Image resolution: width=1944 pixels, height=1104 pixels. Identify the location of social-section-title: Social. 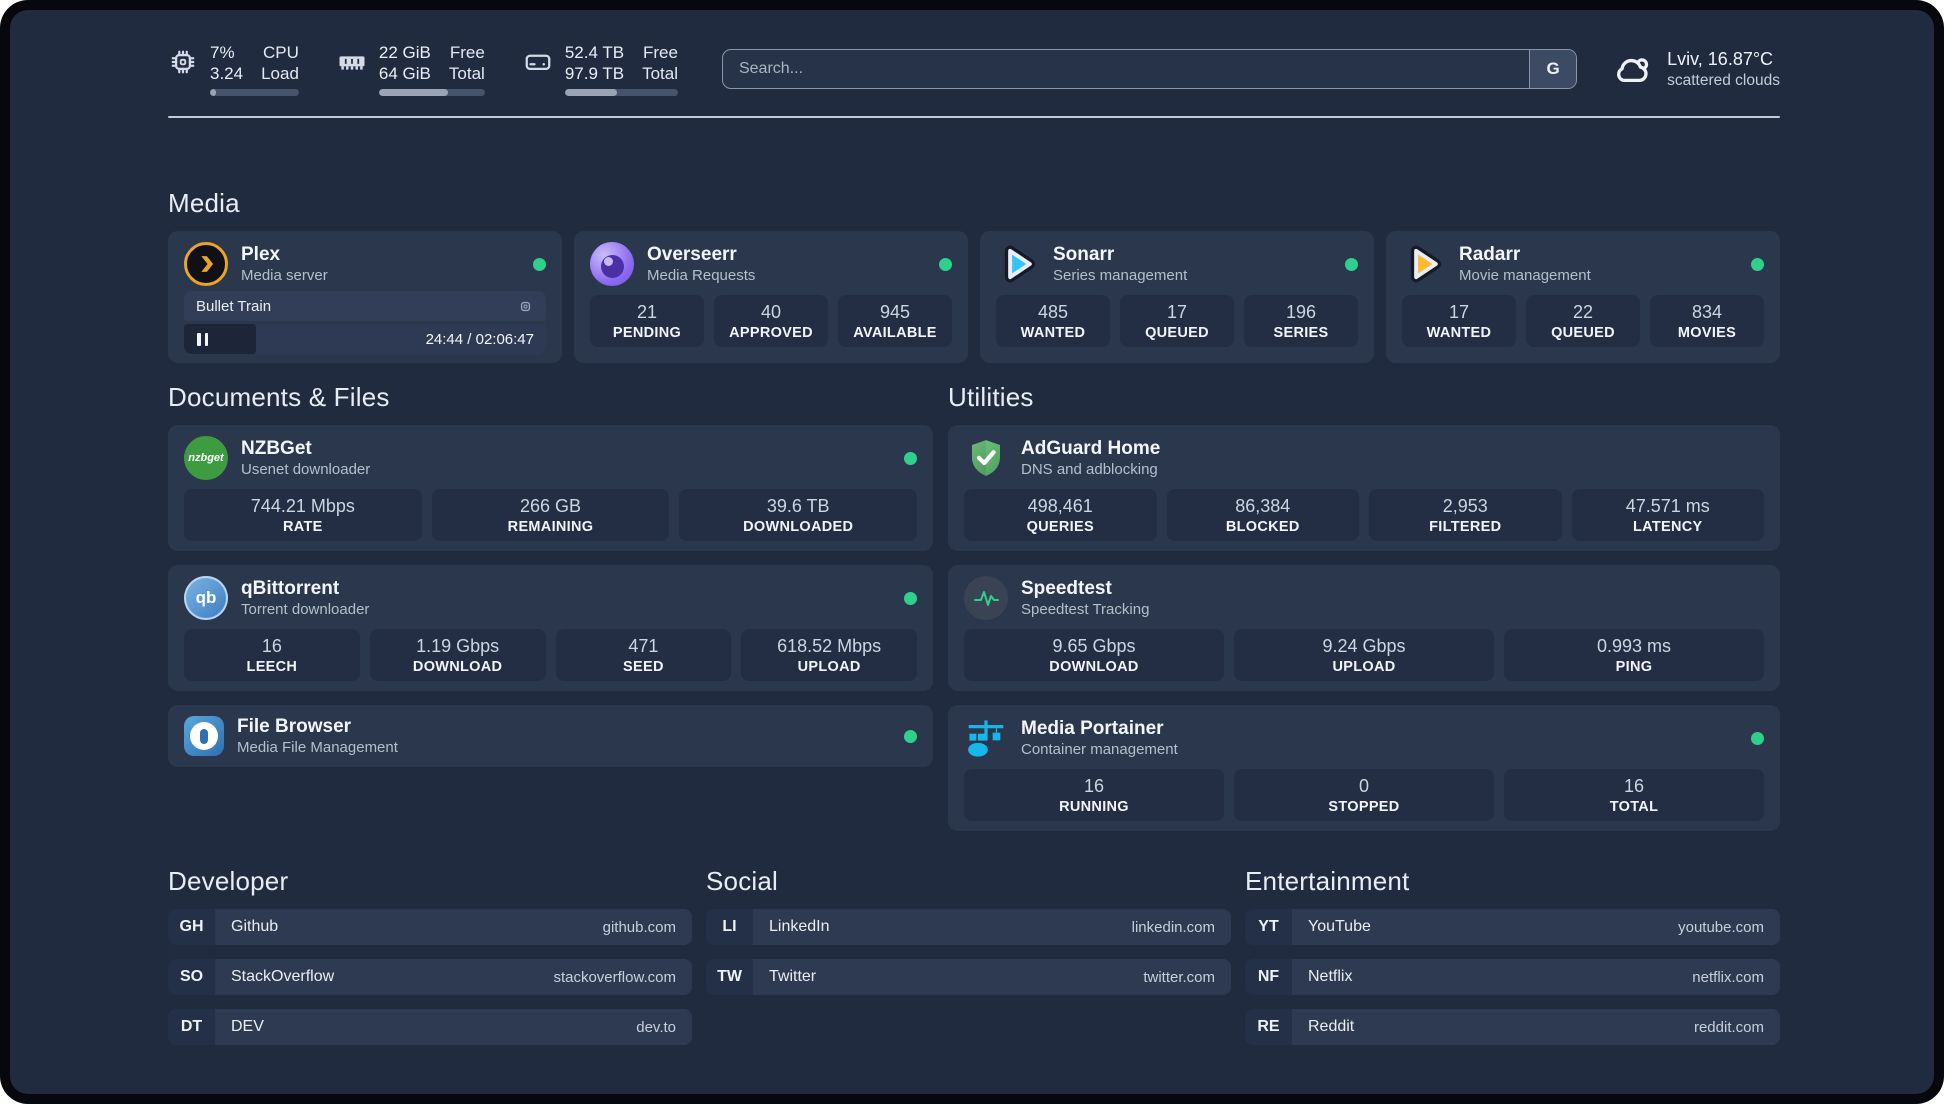
(742, 881).